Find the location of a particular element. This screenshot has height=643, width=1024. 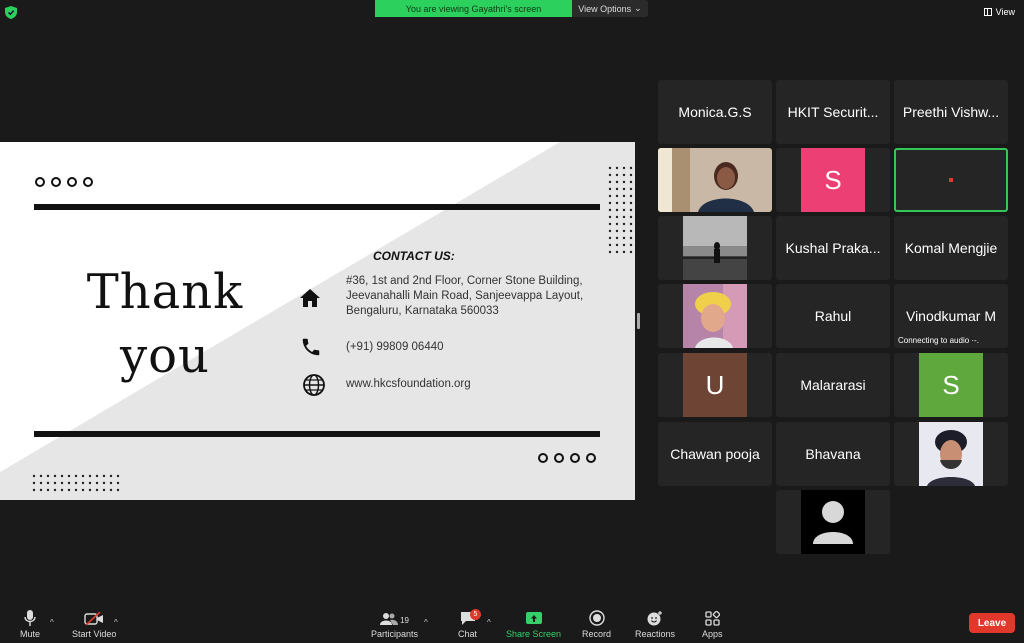

participant-name: Chawan pooja is located at coordinates (715, 454).